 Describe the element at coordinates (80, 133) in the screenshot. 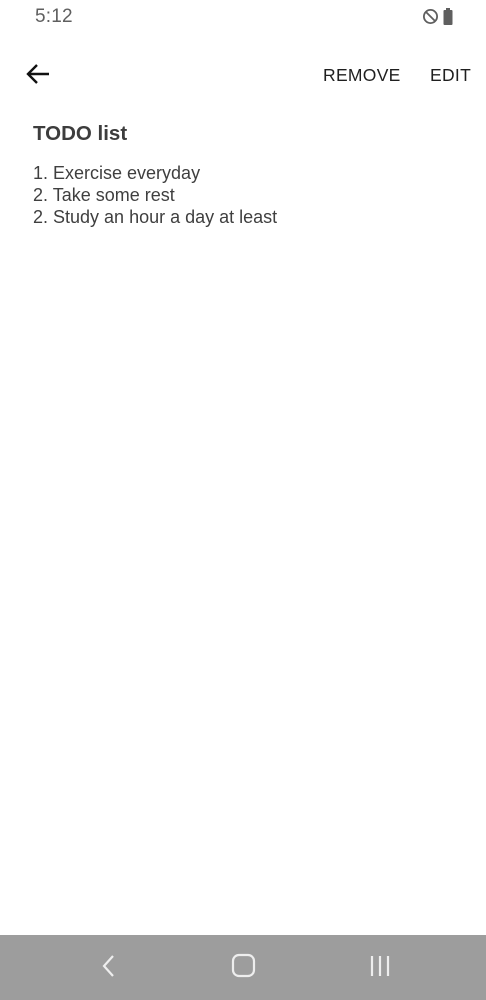

I see `note-title: TODO list` at that location.